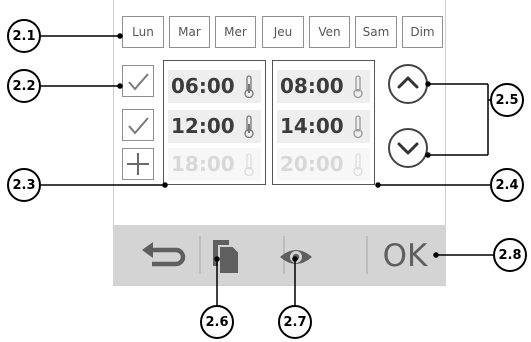 The image size is (531, 342). Describe the element at coordinates (510, 255) in the screenshot. I see `callout-2-8: 2.8` at that location.